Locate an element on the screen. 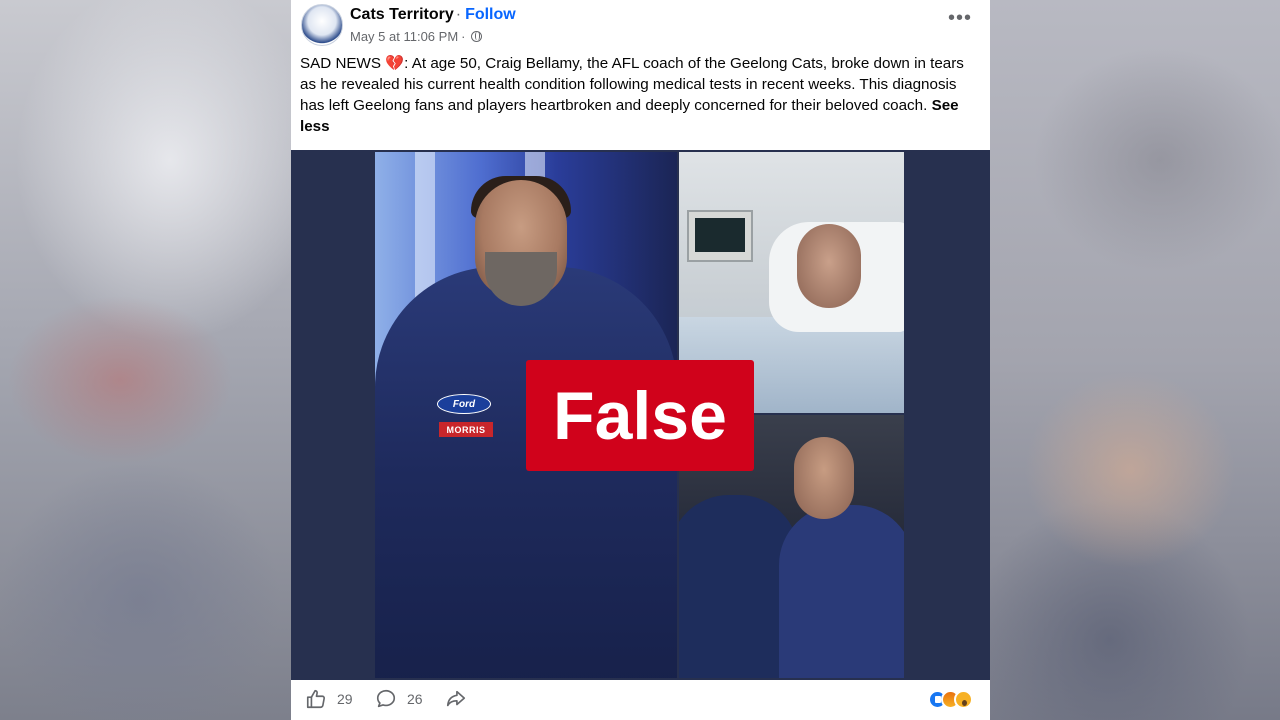  page-avatar is located at coordinates (322, 25).